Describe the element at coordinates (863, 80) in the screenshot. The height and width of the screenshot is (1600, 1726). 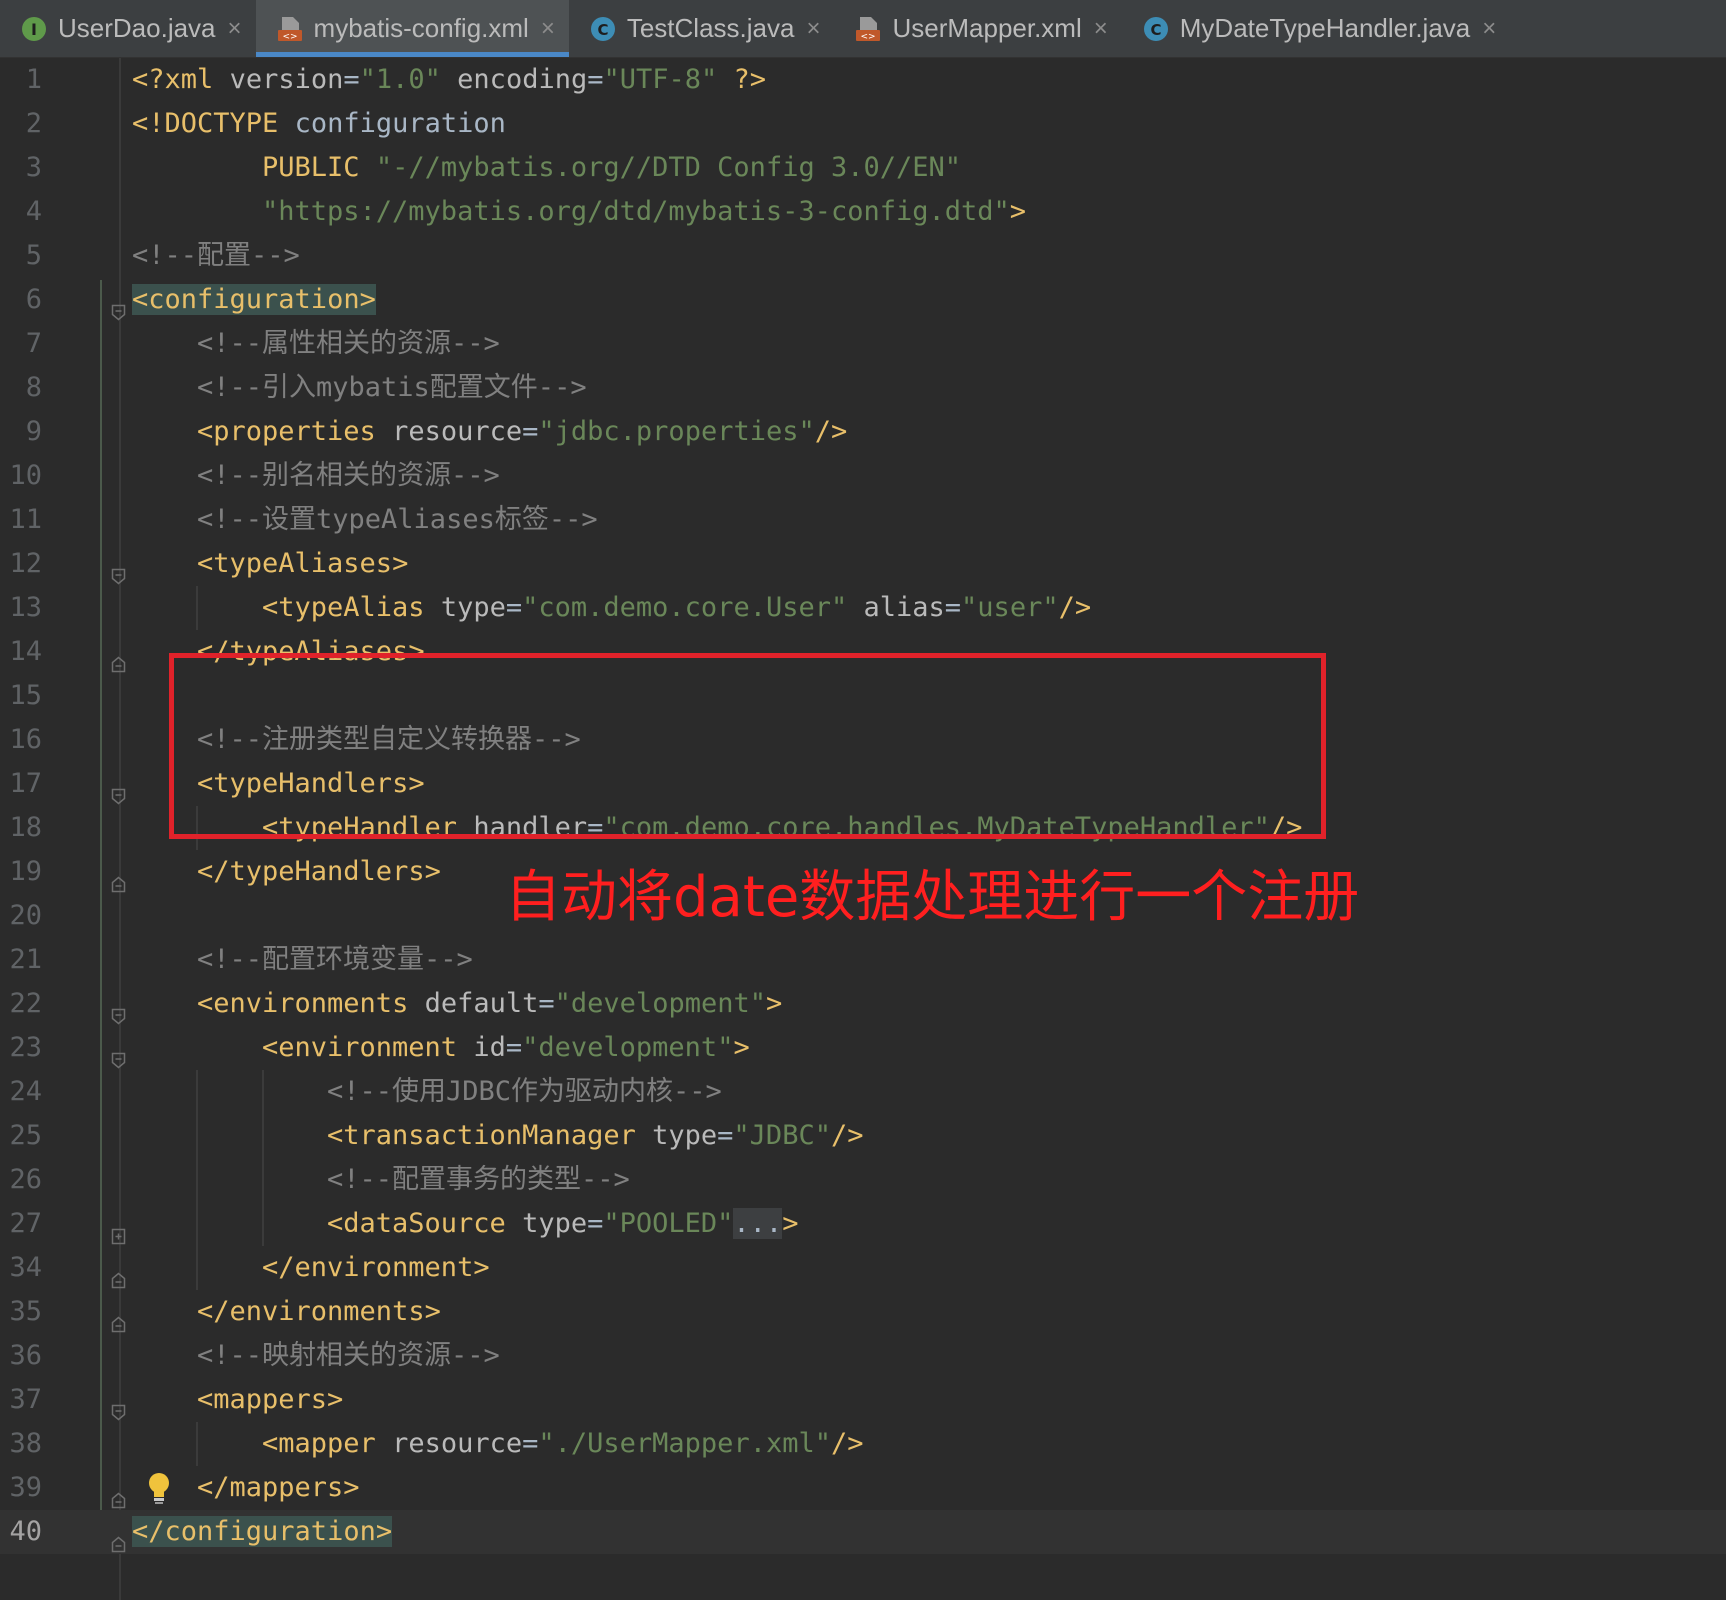
I see `code-line: 1 <?xml version="1.0" encoding="UTF-8" ?>` at that location.